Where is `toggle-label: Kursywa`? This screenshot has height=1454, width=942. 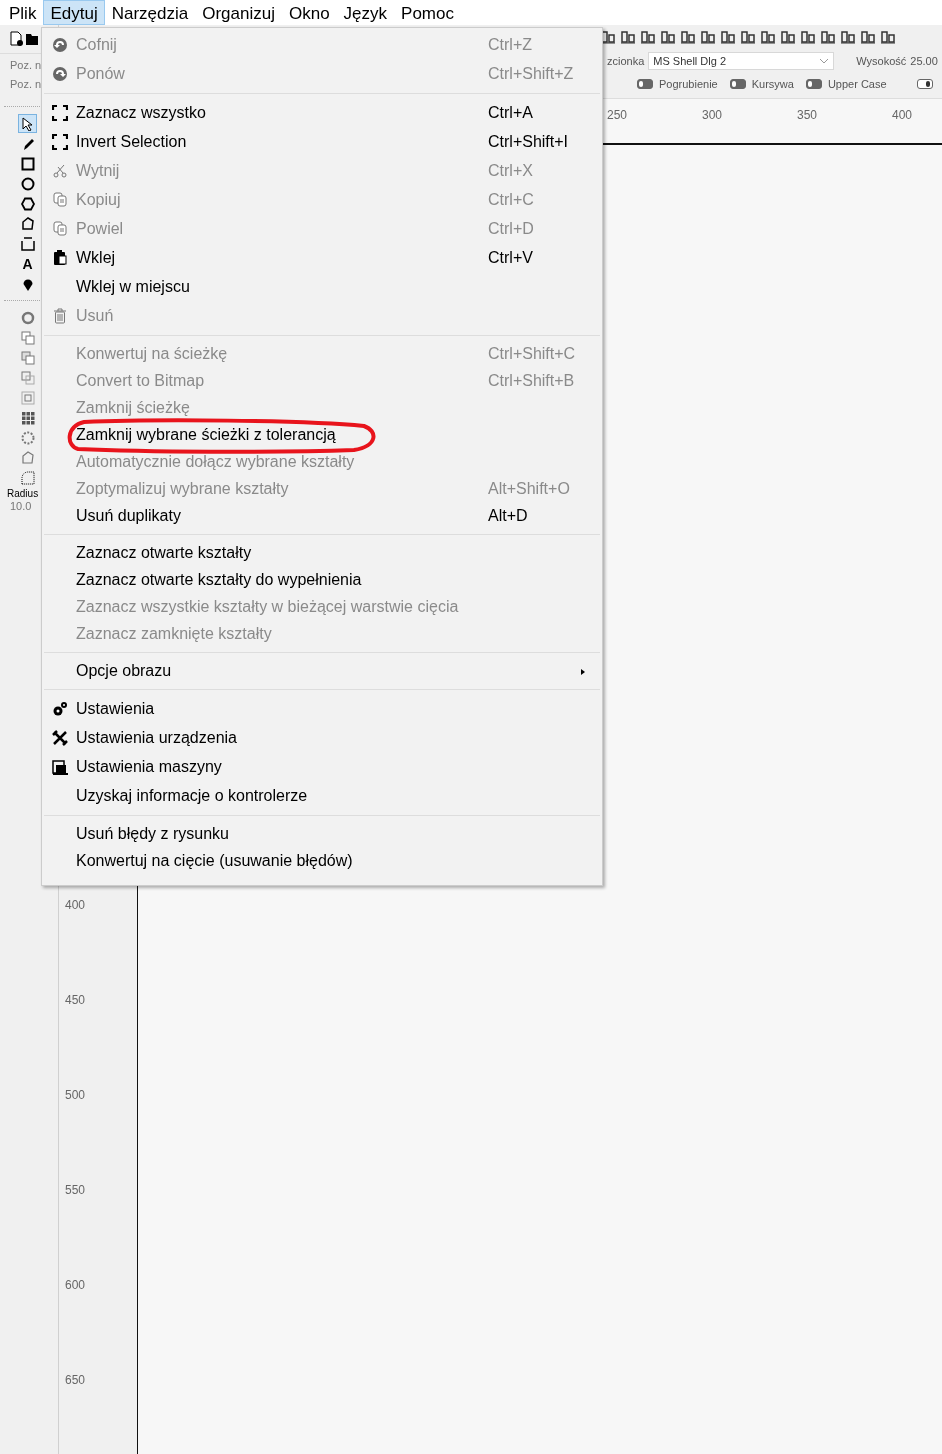
toggle-label: Kursywa is located at coordinates (772, 84).